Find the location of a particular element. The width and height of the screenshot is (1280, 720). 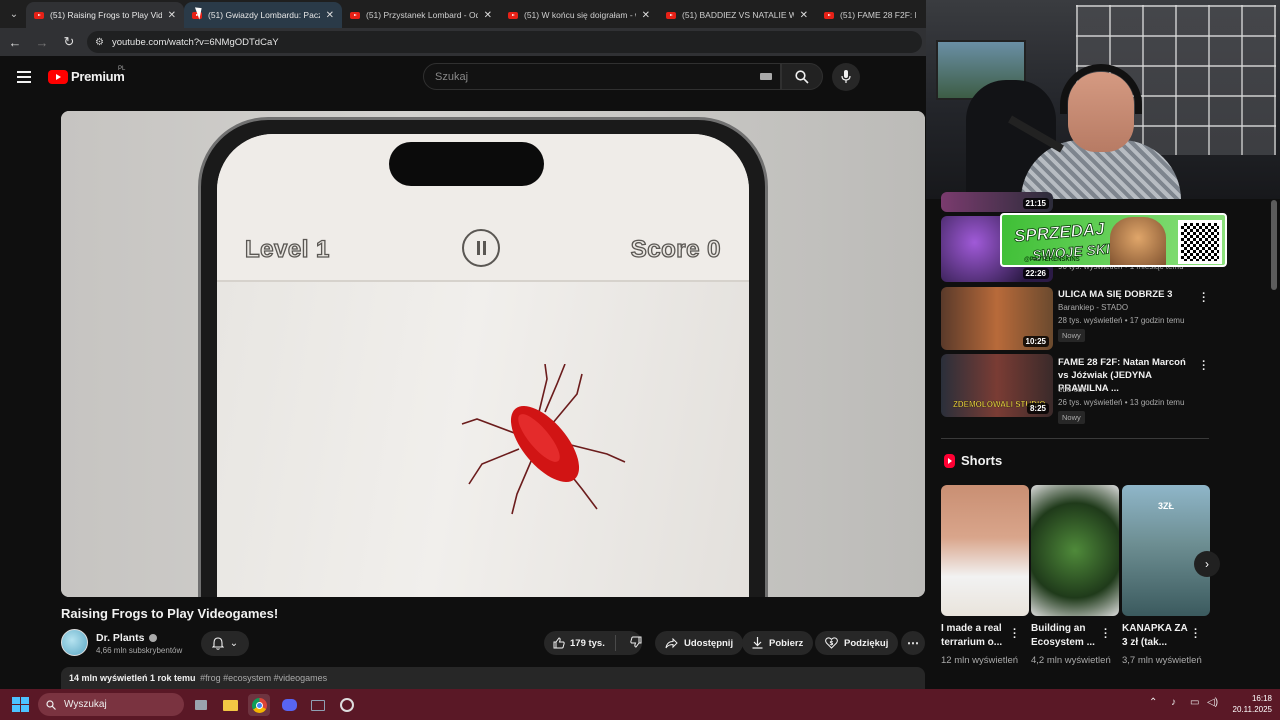

search-input: Szukaj is located at coordinates (602, 76).